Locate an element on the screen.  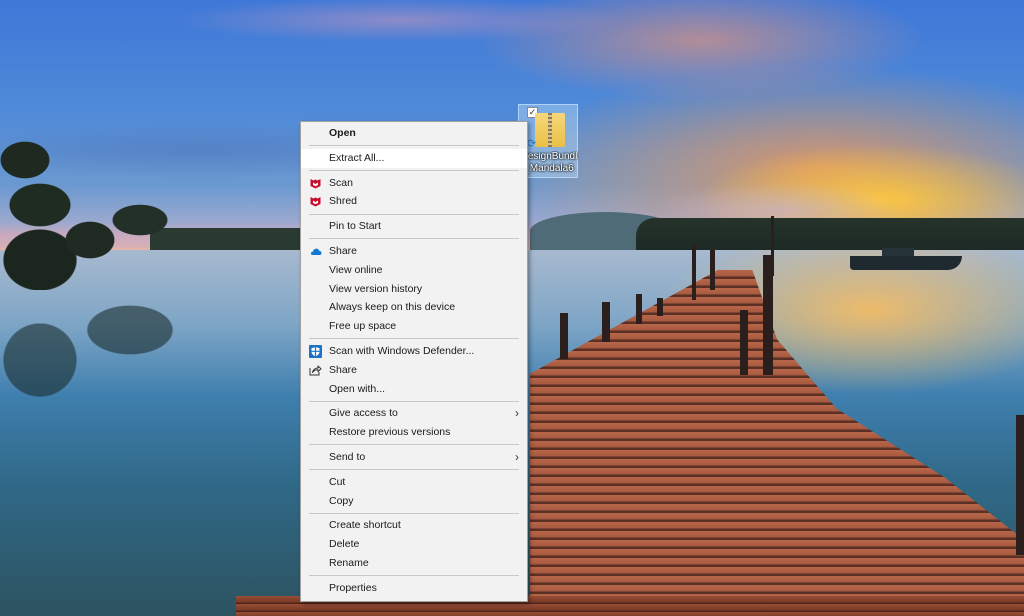
menu-item-free-up-space: Free up space is located at coordinates (414, 326).